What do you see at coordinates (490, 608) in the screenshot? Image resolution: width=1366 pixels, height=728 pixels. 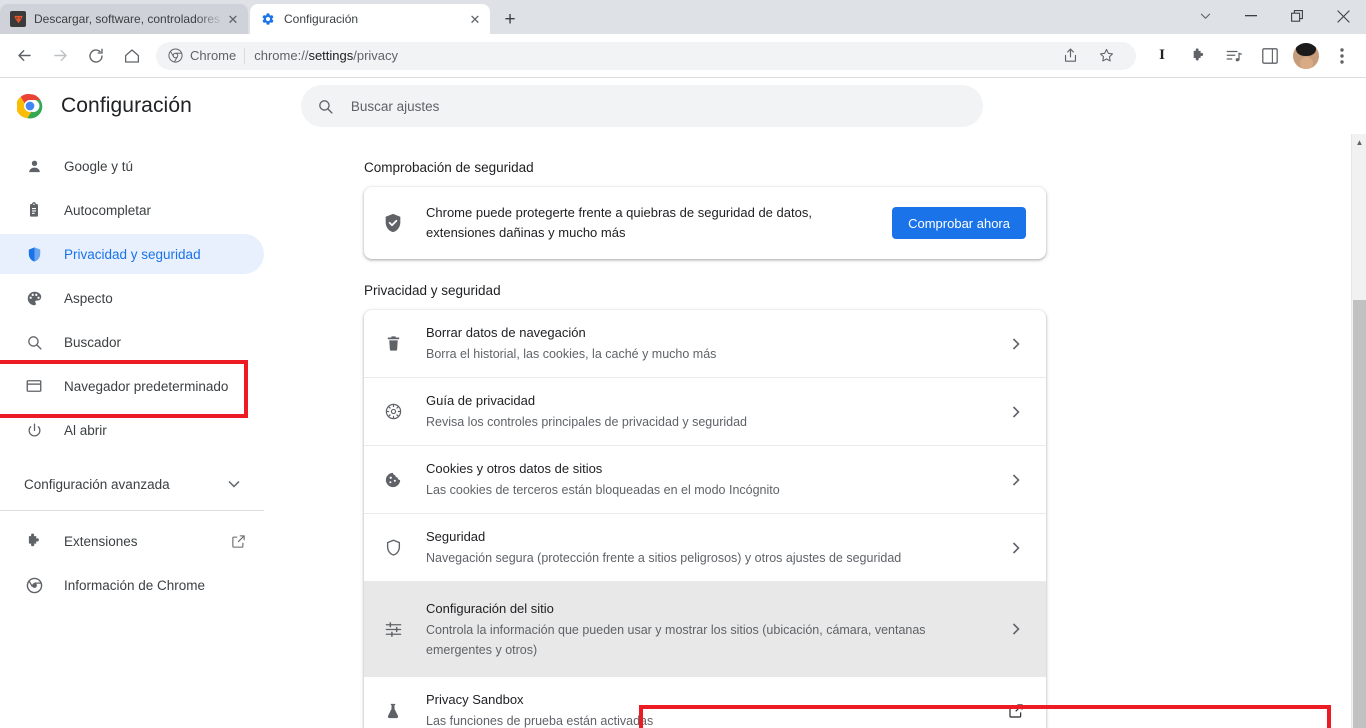 I see `list-item-title: Configuración del sitio` at bounding box center [490, 608].